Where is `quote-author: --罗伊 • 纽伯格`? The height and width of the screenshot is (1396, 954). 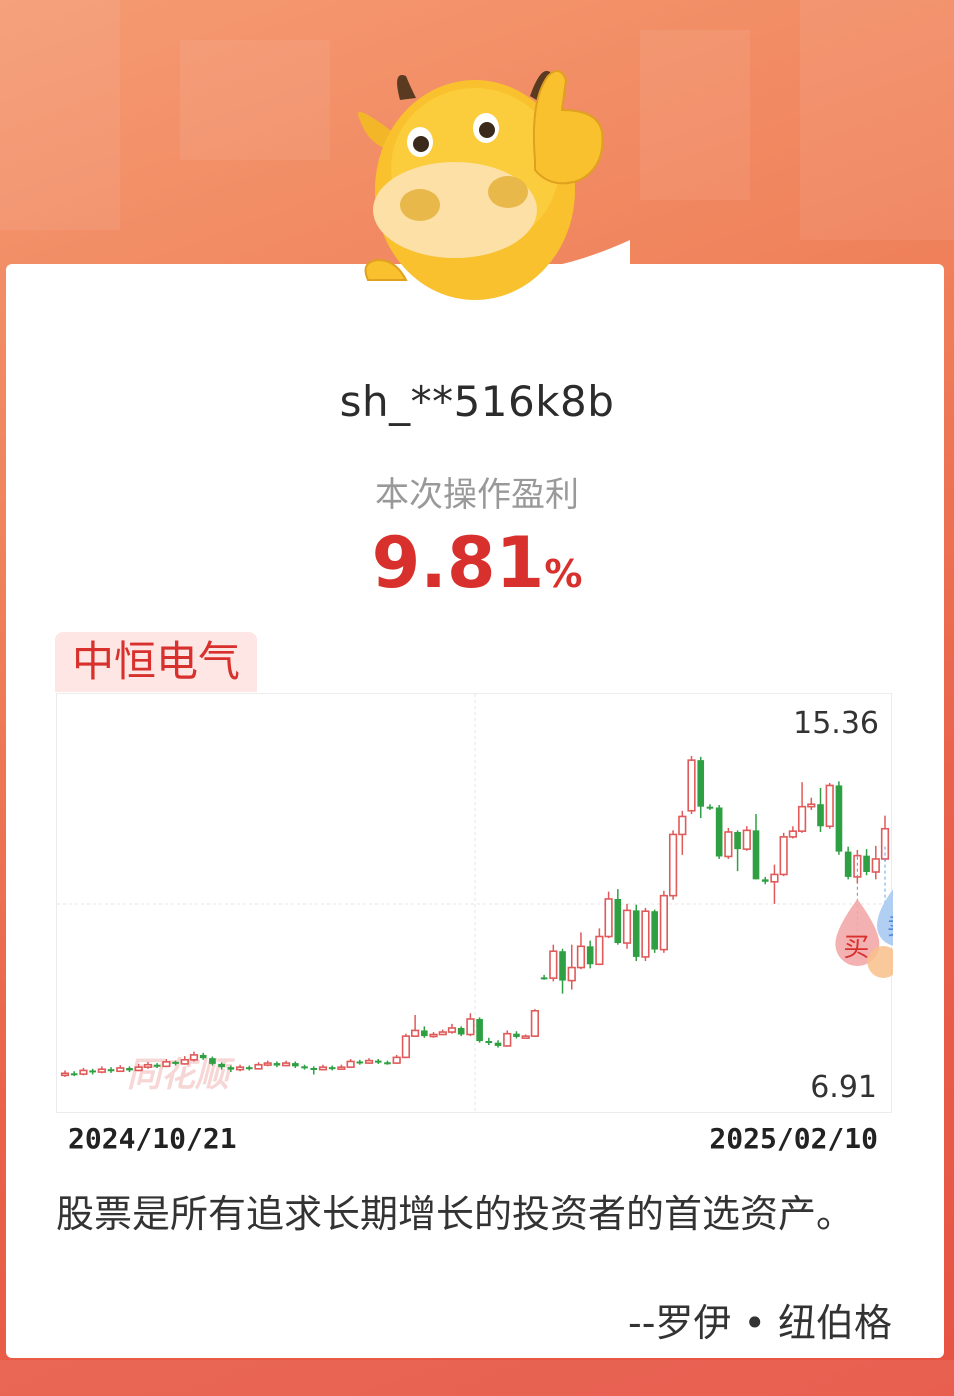
quote-author: --罗伊 • 纽伯格 is located at coordinates (760, 1323).